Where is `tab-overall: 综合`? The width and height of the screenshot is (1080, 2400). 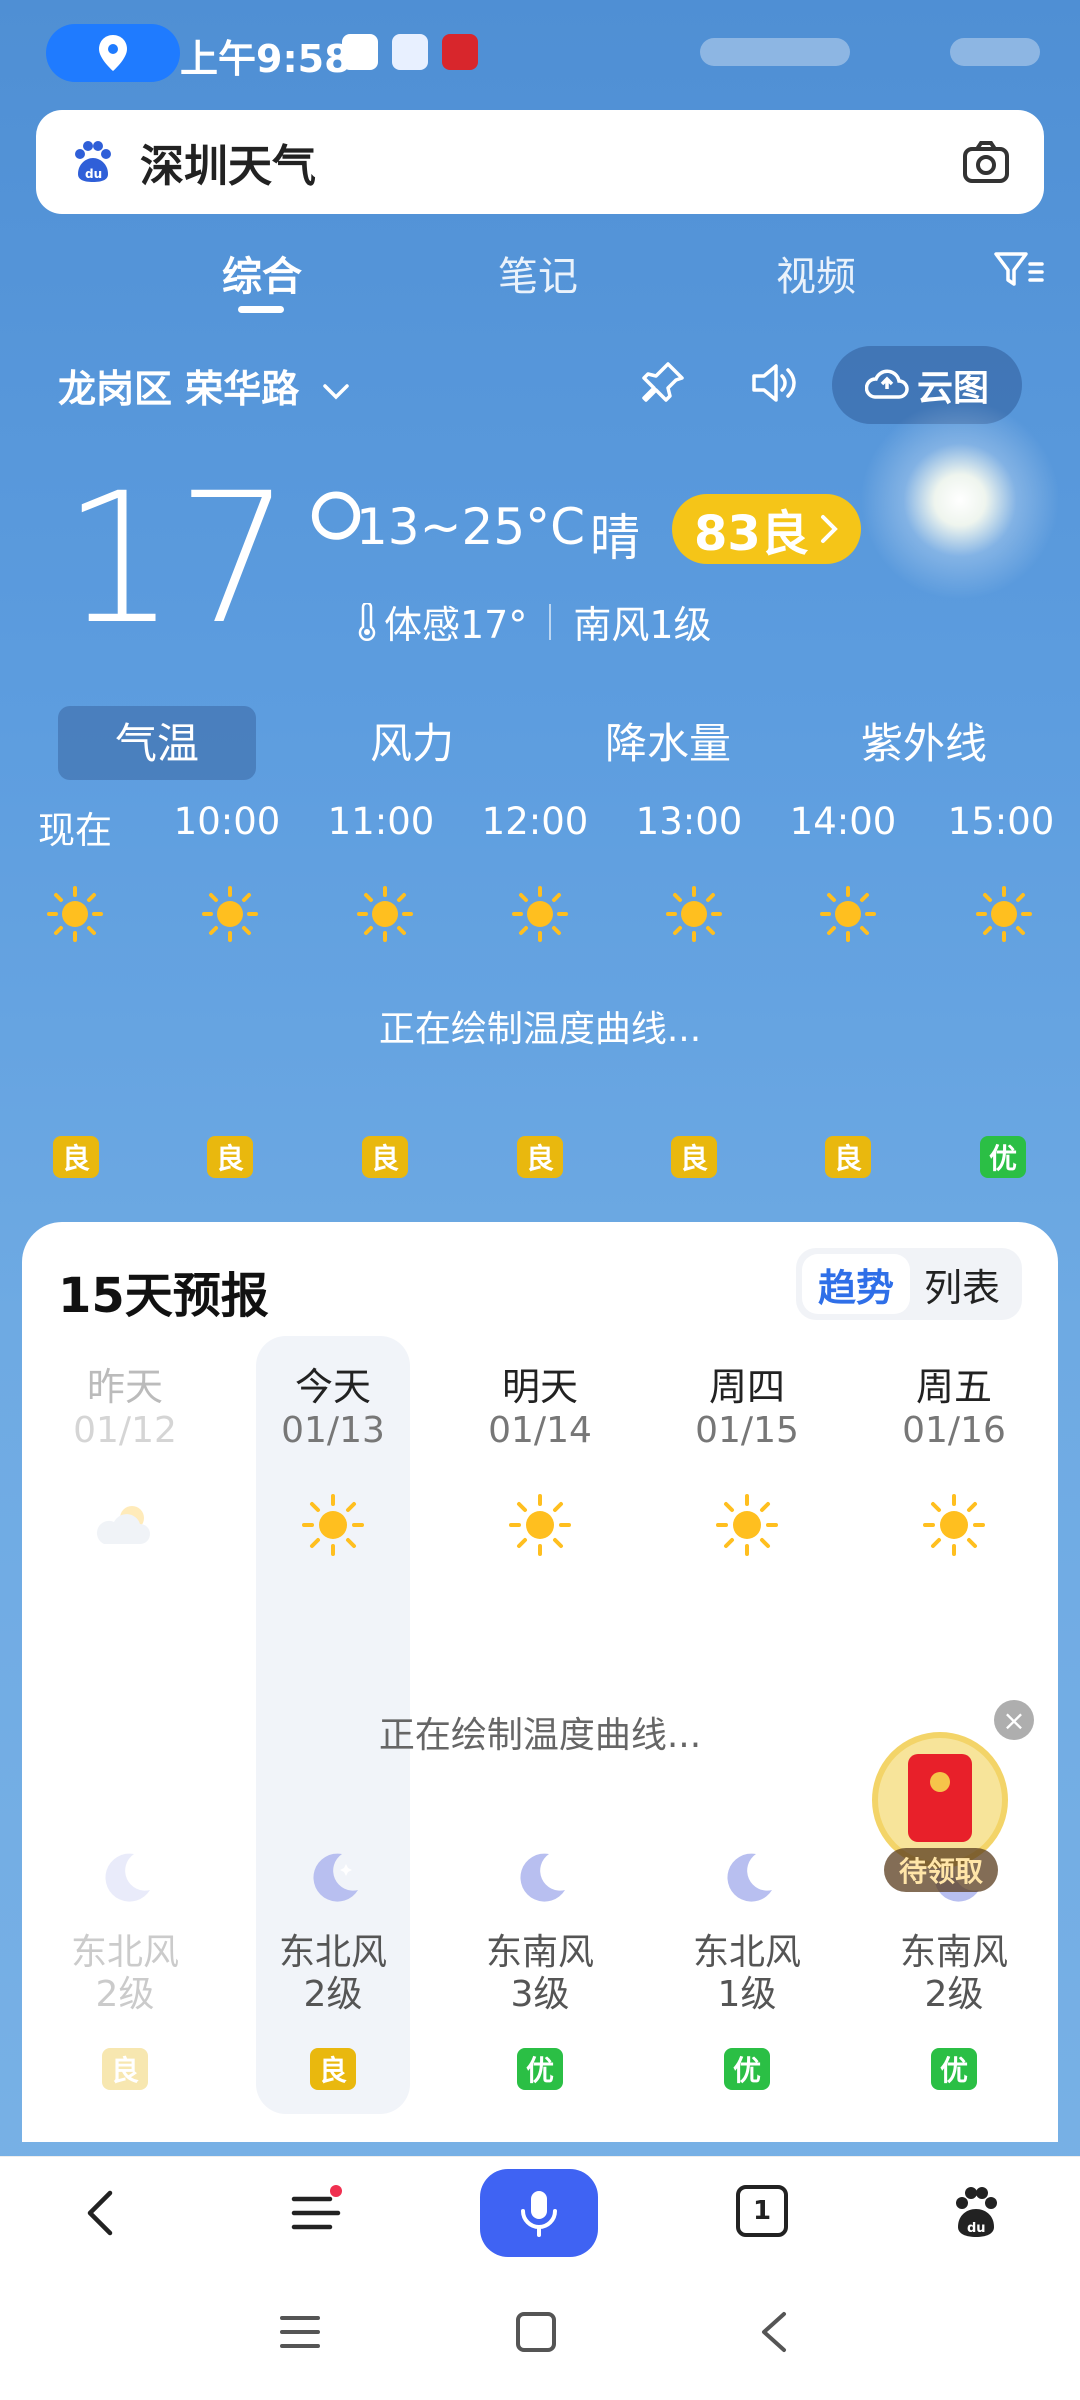
tab-overall: 综合 is located at coordinates (262, 273).